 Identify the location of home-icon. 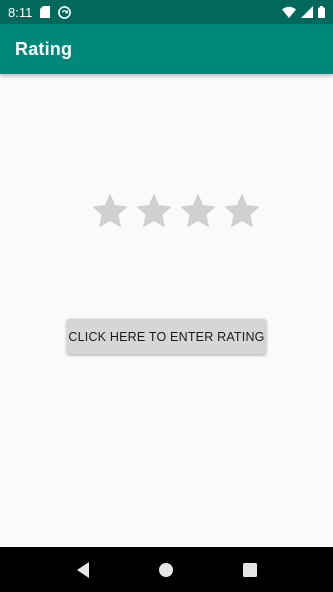
(166, 570).